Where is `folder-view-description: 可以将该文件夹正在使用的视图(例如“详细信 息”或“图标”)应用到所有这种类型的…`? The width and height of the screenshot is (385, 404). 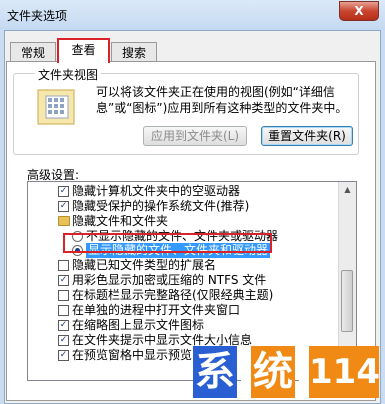 folder-view-description: 可以将该文件夹正在使用的视图(例如“详细信 息”或“图标”)应用到所有这种类型的… is located at coordinates (222, 100).